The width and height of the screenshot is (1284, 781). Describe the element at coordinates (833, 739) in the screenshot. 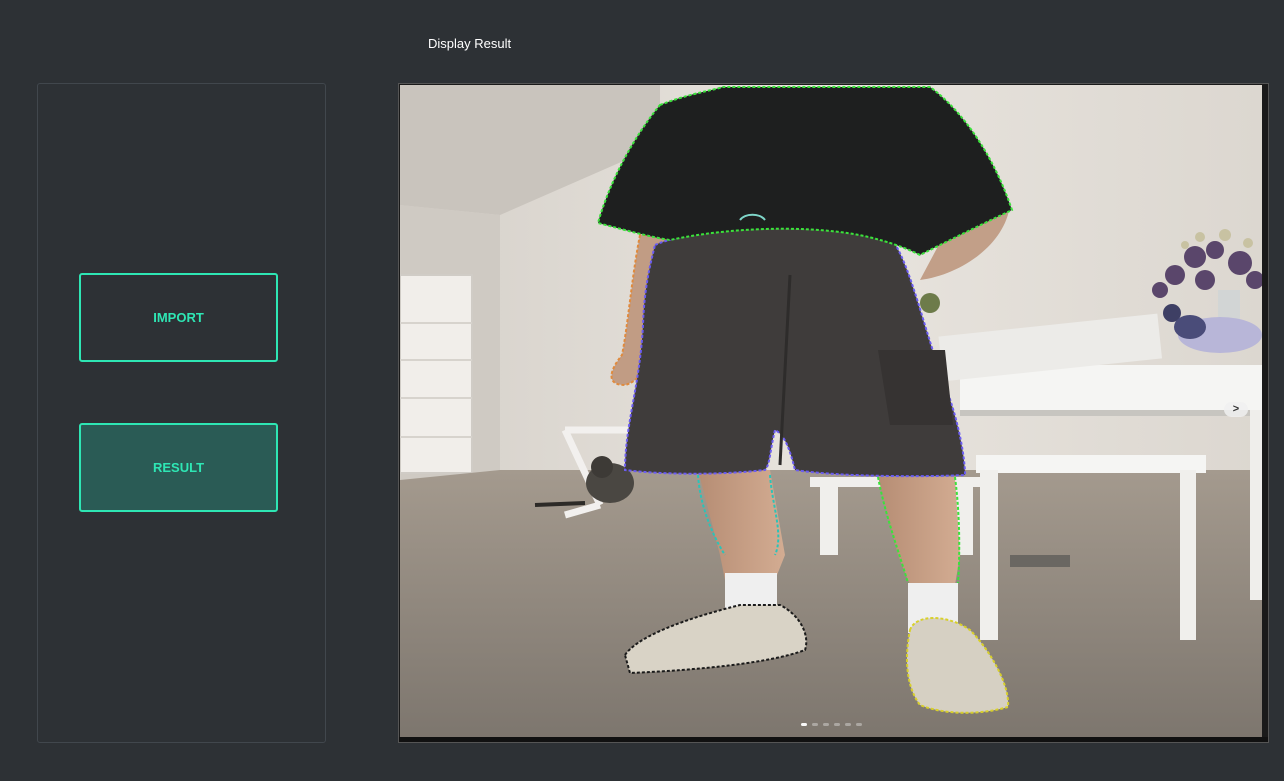

I see `viewer-bottom-edge` at that location.